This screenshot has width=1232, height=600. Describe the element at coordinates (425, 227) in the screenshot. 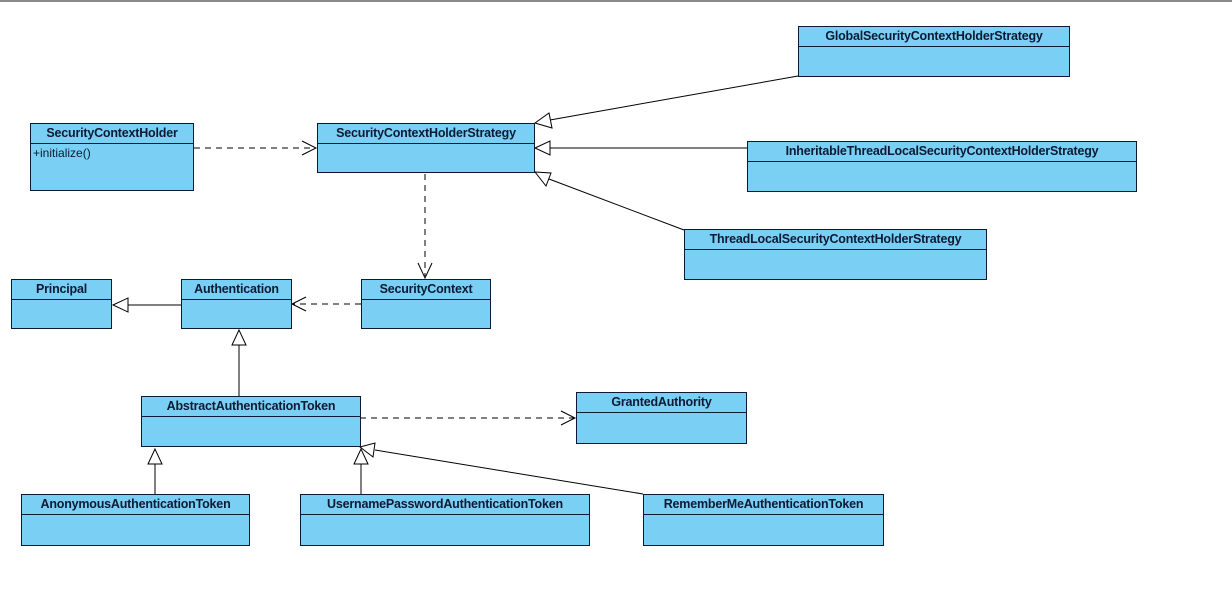

I see `edge-strategy-to-securitycontext` at that location.